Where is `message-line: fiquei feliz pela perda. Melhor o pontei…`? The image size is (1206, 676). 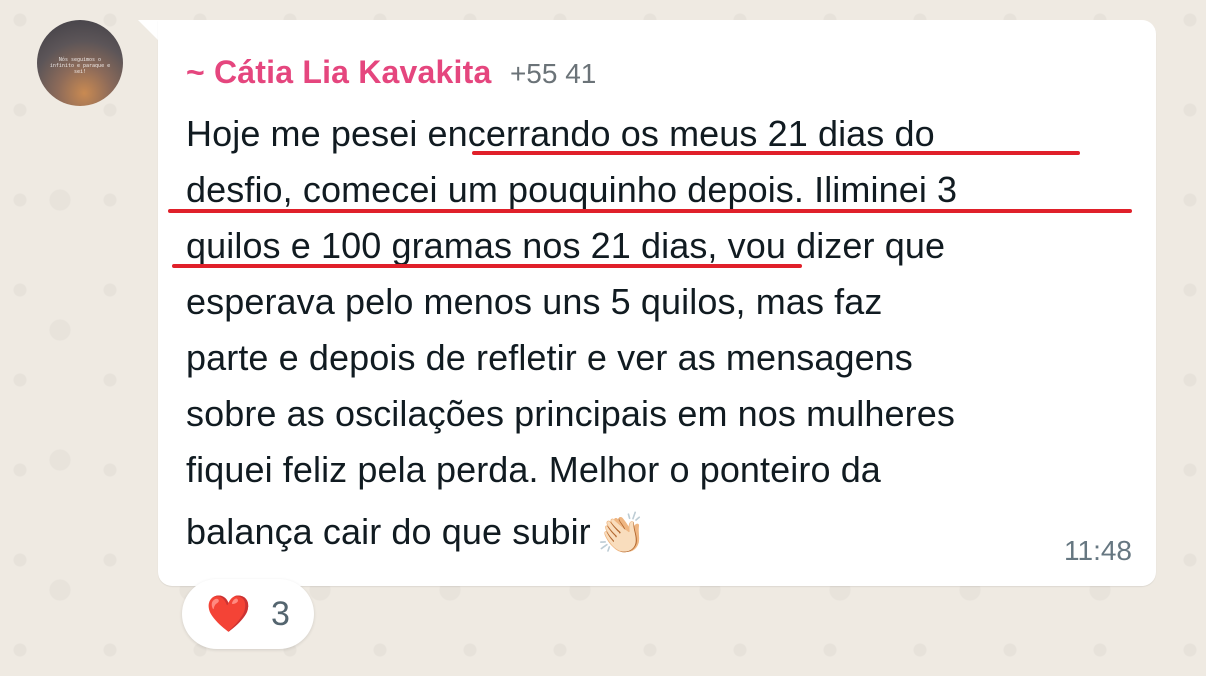 message-line: fiquei feliz pela perda. Melhor o pontei… is located at coordinates (533, 469).